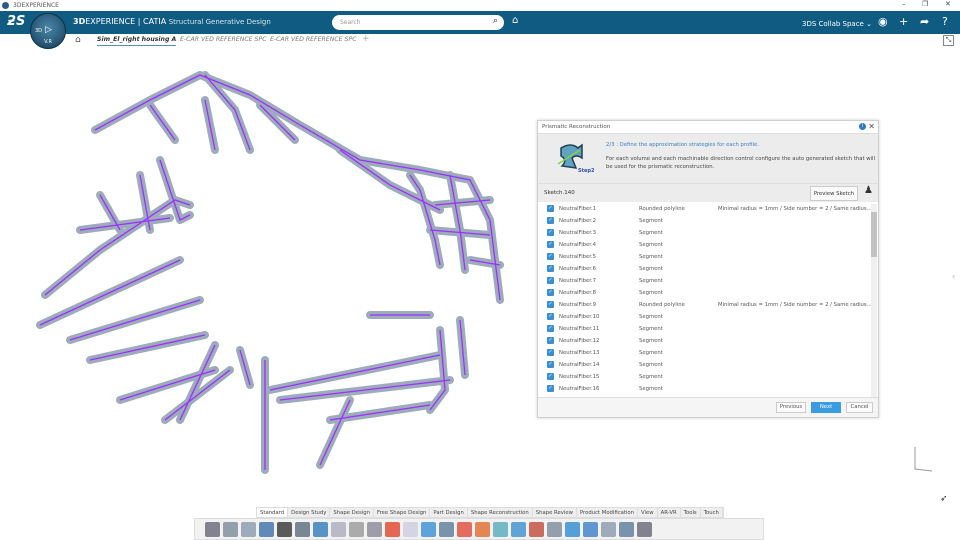 The height and width of the screenshot is (540, 960). Describe the element at coordinates (705, 221) in the screenshot. I see `fiber-row: ✓ NeutralFiber.2 Segment` at that location.